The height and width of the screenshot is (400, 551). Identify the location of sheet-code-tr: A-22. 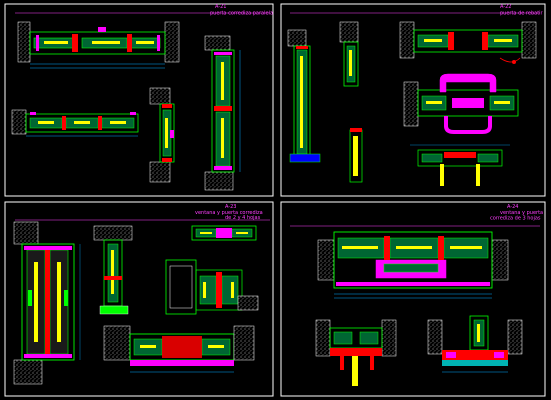
(505, 7).